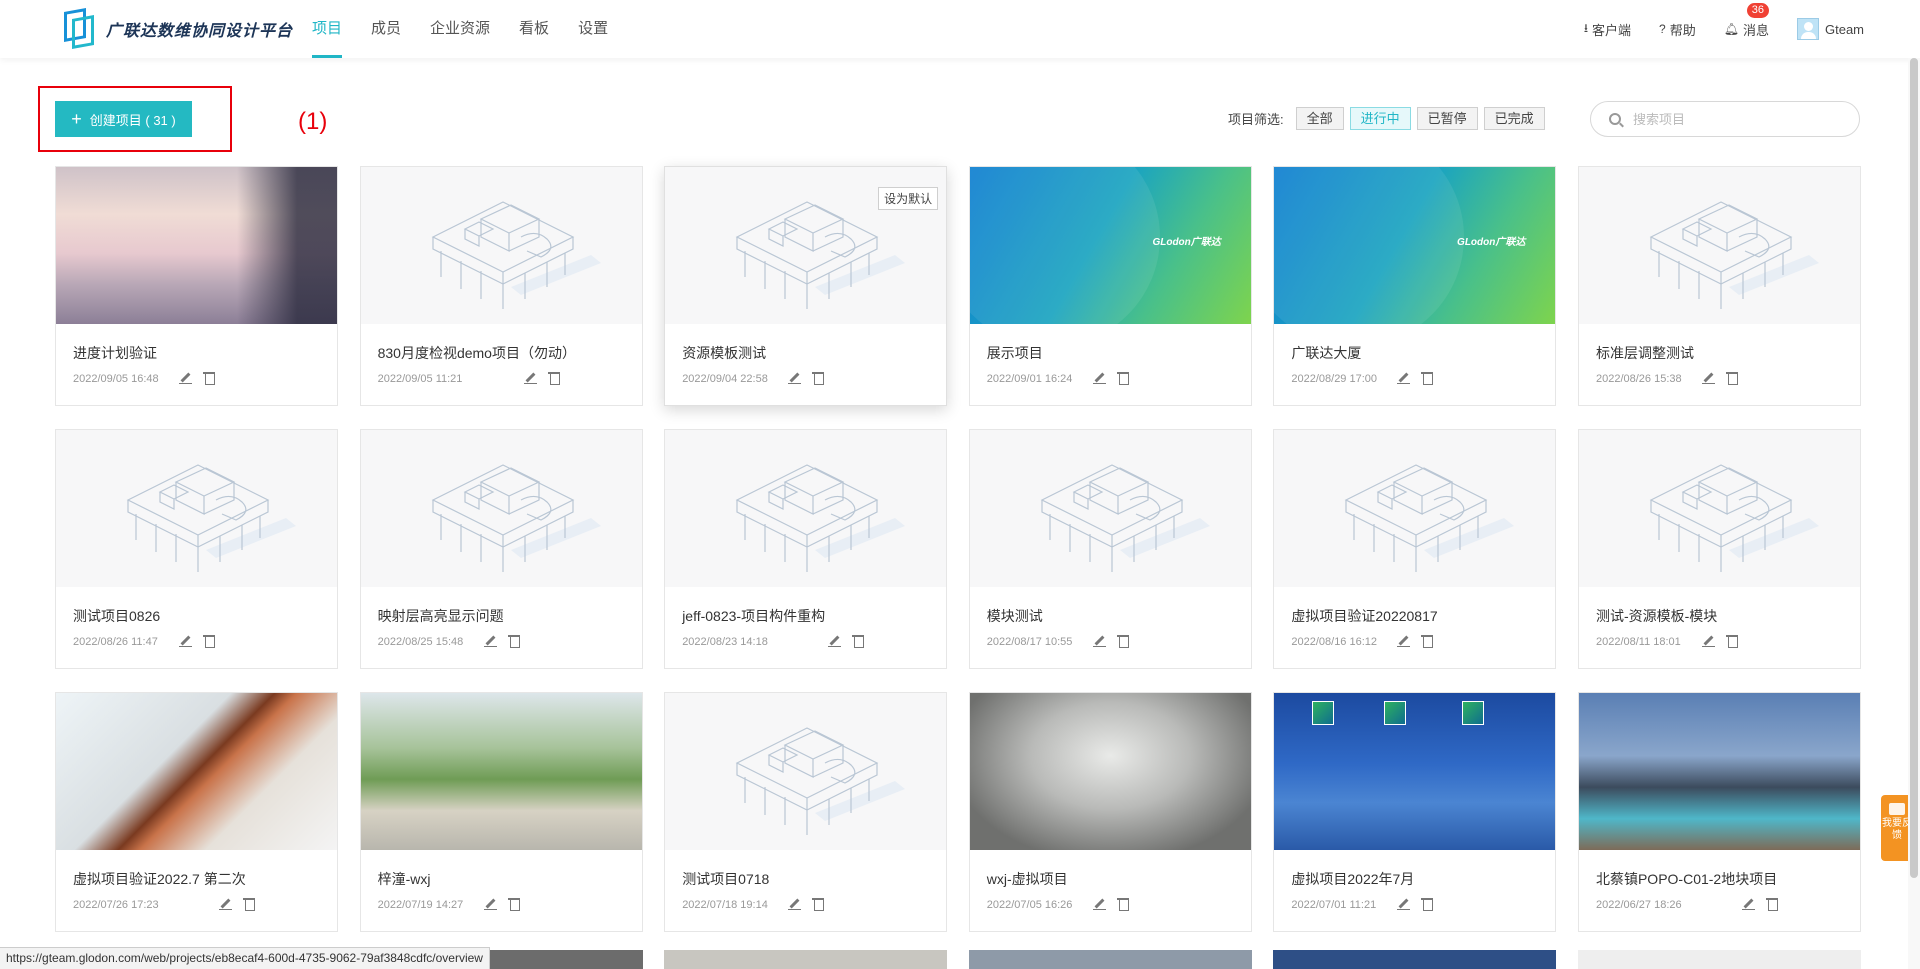 The image size is (1920, 969). What do you see at coordinates (1686, 879) in the screenshot?
I see `project-title: 北蔡镇POPO-C01-2地块项目` at bounding box center [1686, 879].